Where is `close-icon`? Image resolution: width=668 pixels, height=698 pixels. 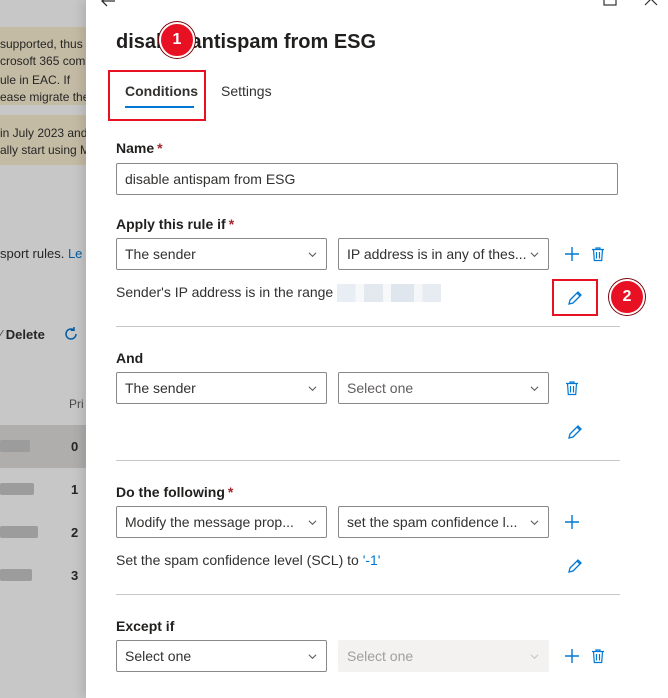
close-icon is located at coordinates (651, 5).